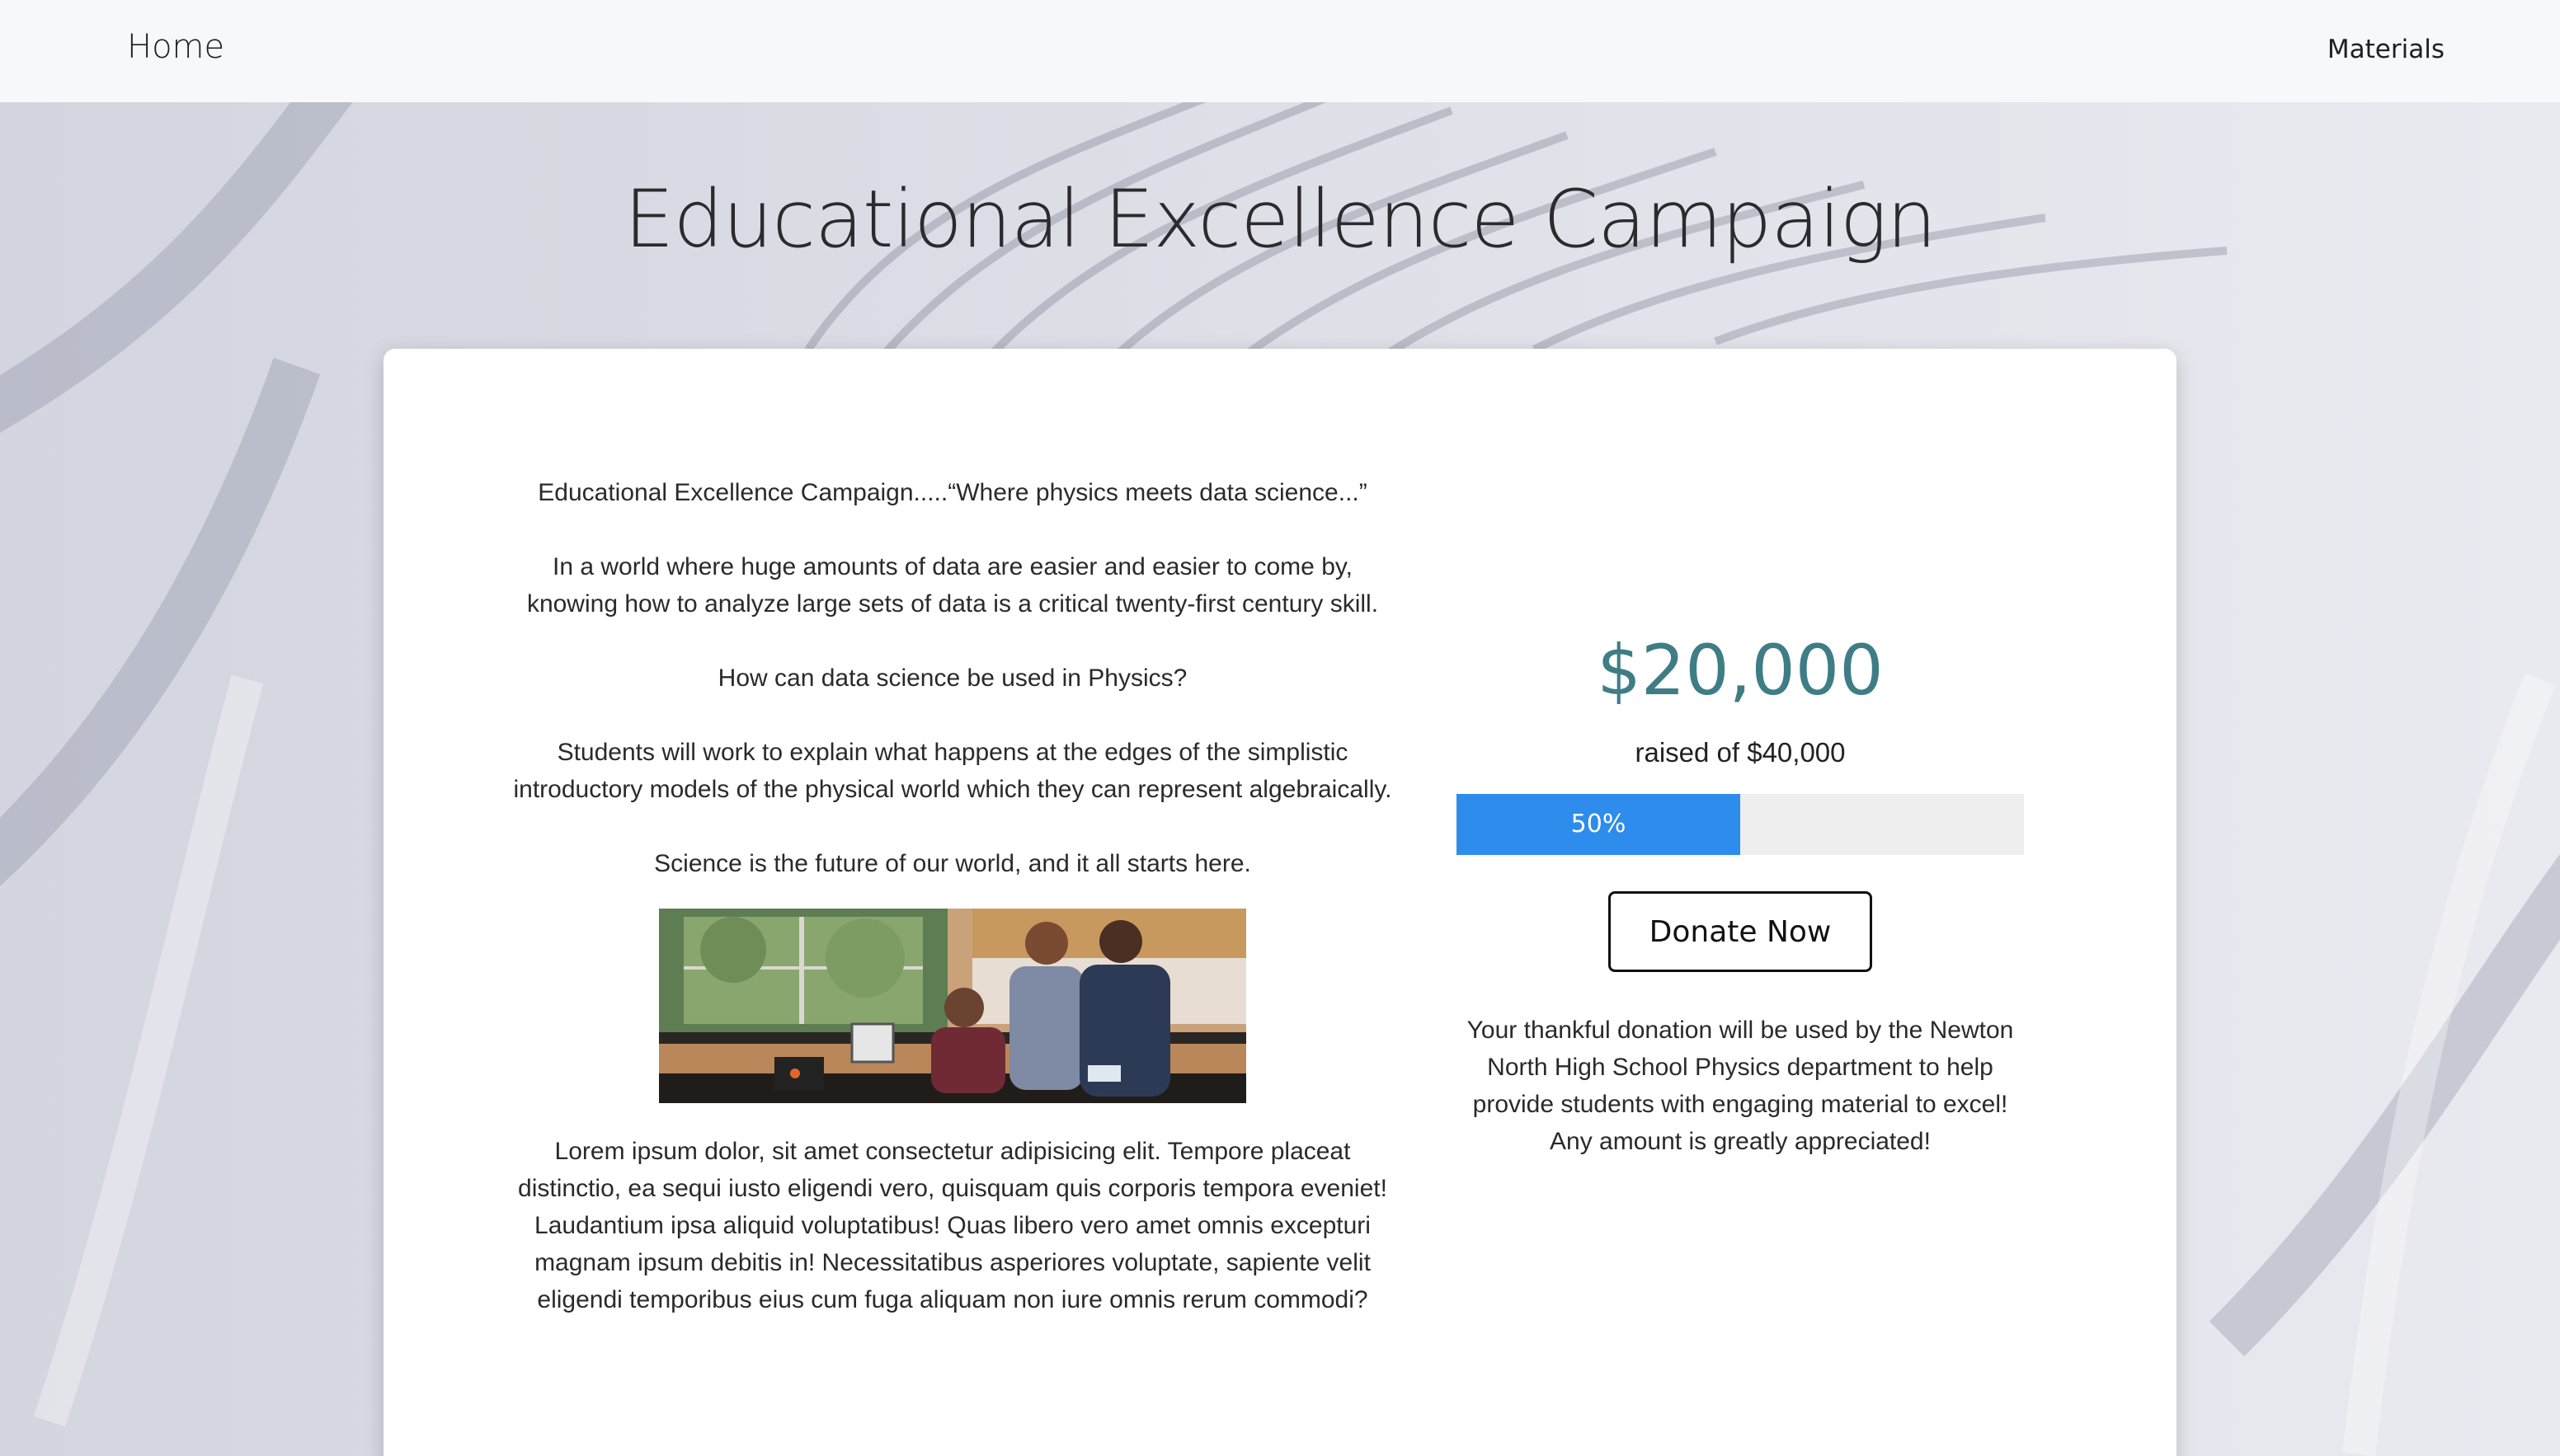 The height and width of the screenshot is (1456, 2560). What do you see at coordinates (1740, 670) in the screenshot?
I see `raised-amount: $20,000` at bounding box center [1740, 670].